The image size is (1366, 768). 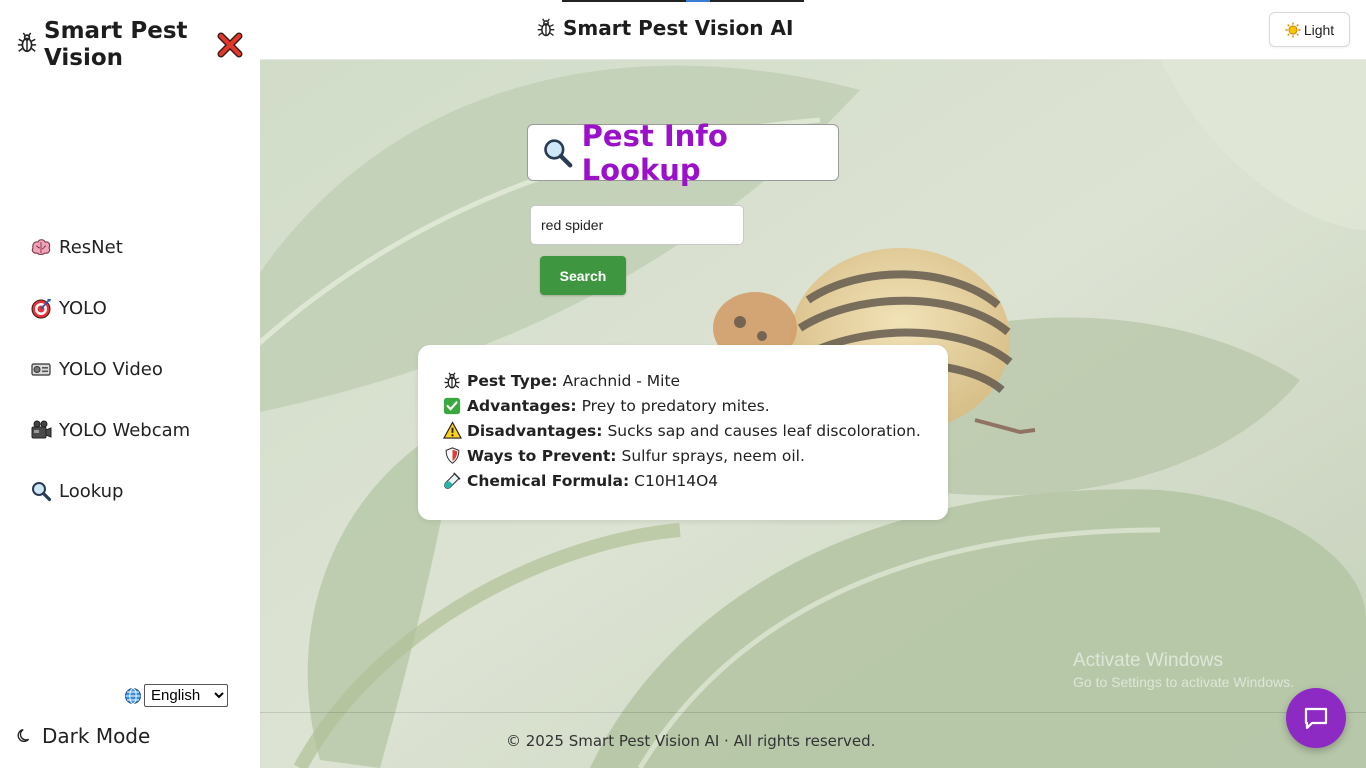 What do you see at coordinates (125, 430) in the screenshot?
I see `sidebar-item-label: YOLO Webcam` at bounding box center [125, 430].